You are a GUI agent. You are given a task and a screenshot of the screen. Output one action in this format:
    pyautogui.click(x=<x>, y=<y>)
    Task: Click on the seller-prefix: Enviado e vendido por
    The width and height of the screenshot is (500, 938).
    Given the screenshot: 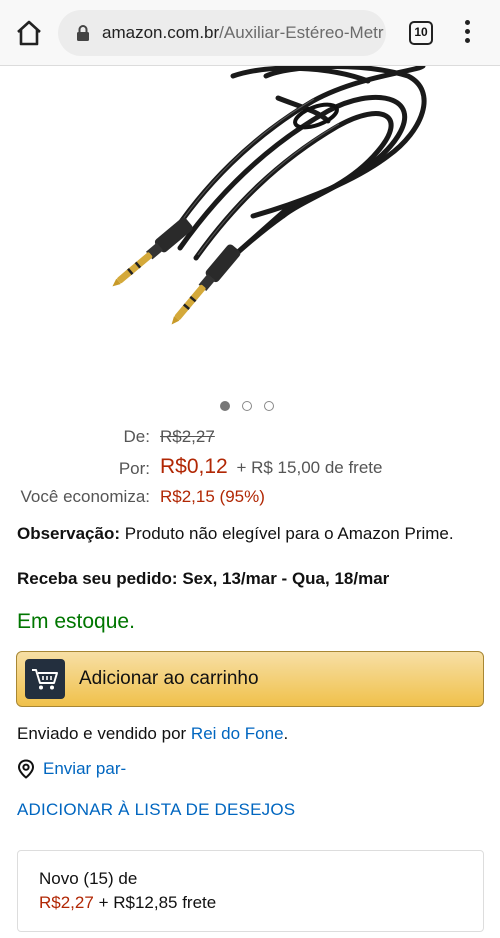 What is the action you would take?
    pyautogui.click(x=102, y=733)
    